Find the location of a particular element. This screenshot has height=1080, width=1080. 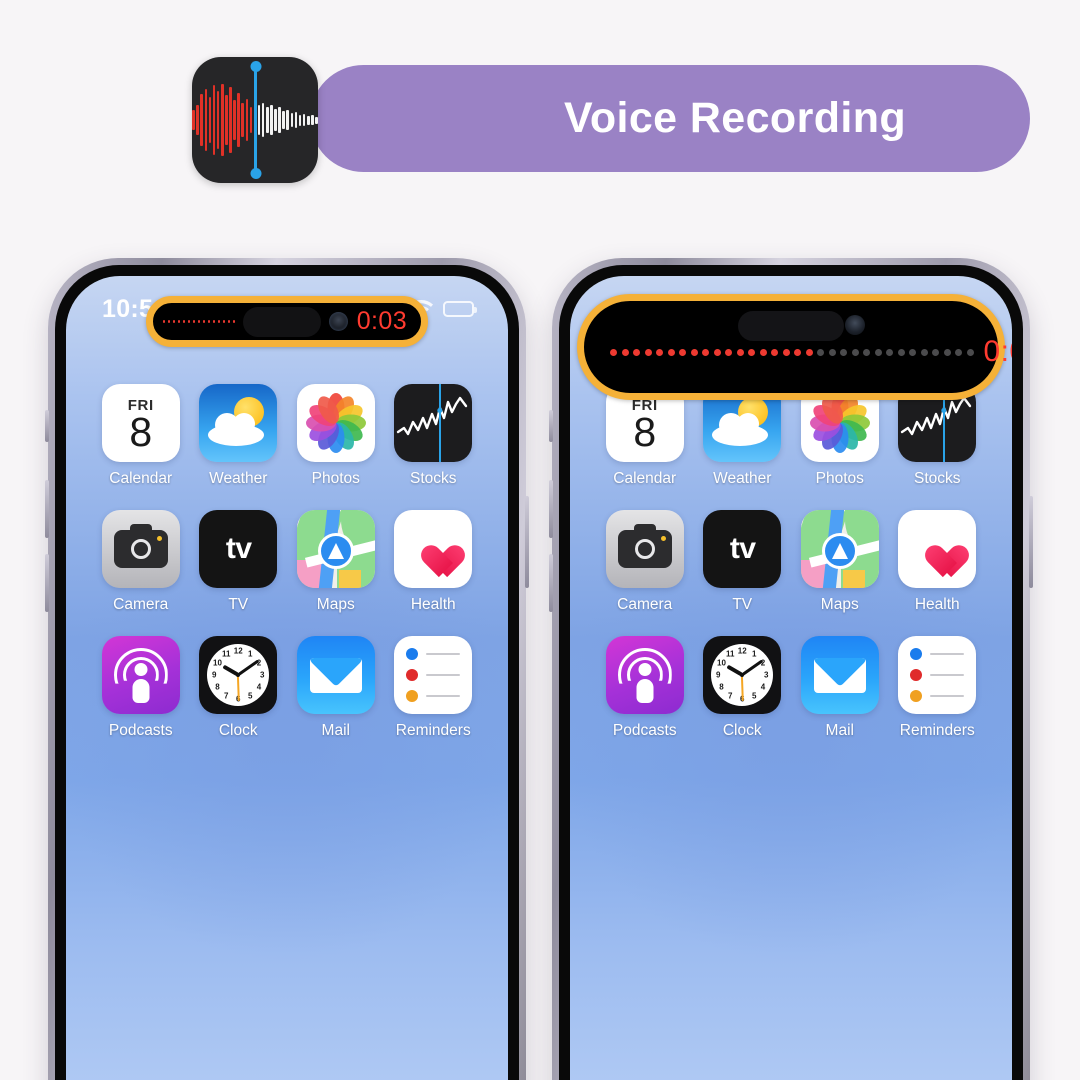

app-calendar: FRI 8 Calendar is located at coordinates (141, 436).